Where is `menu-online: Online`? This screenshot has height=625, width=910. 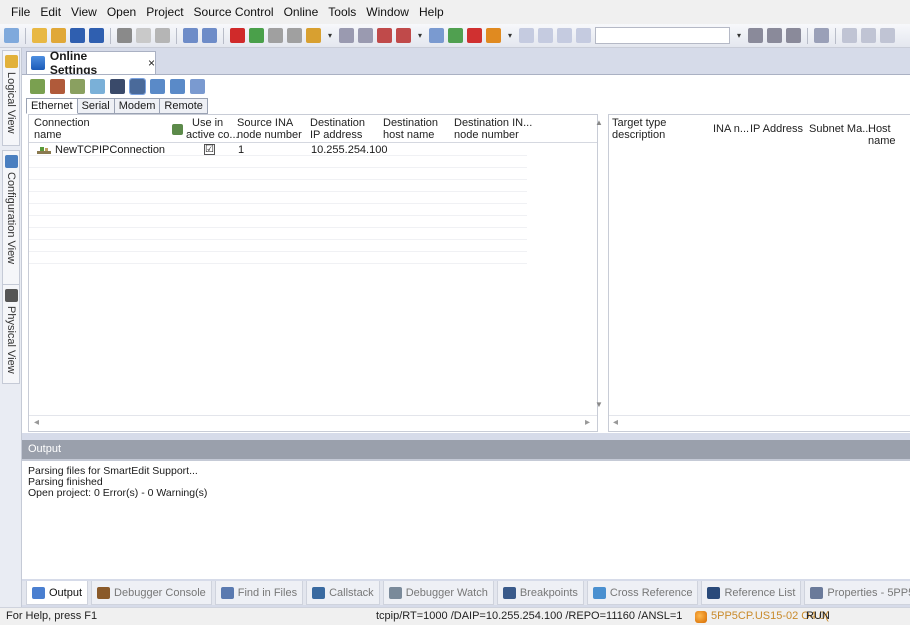
menu-online: Online is located at coordinates (301, 12).